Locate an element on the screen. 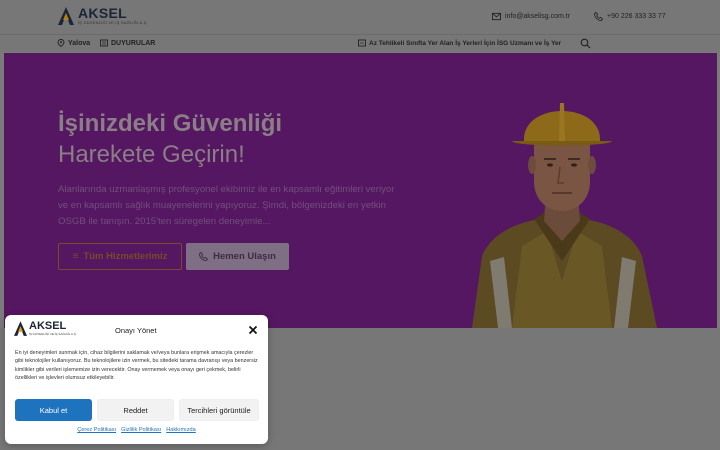 This screenshot has height=450, width=720. phone-text: +90 226 333 33 77 is located at coordinates (636, 16).